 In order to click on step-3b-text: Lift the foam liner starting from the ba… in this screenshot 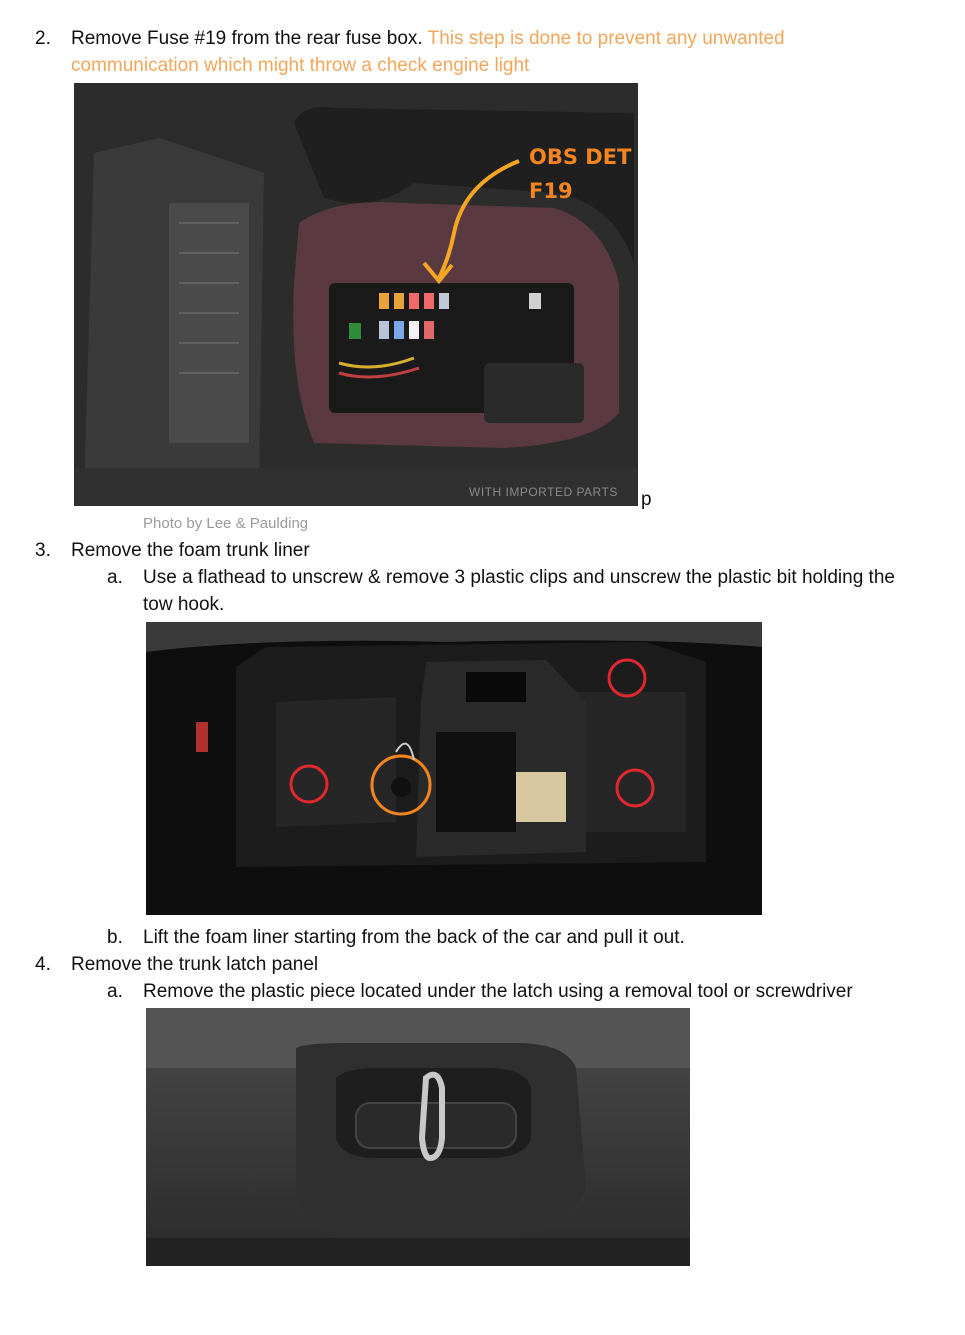, I will do `click(414, 937)`.